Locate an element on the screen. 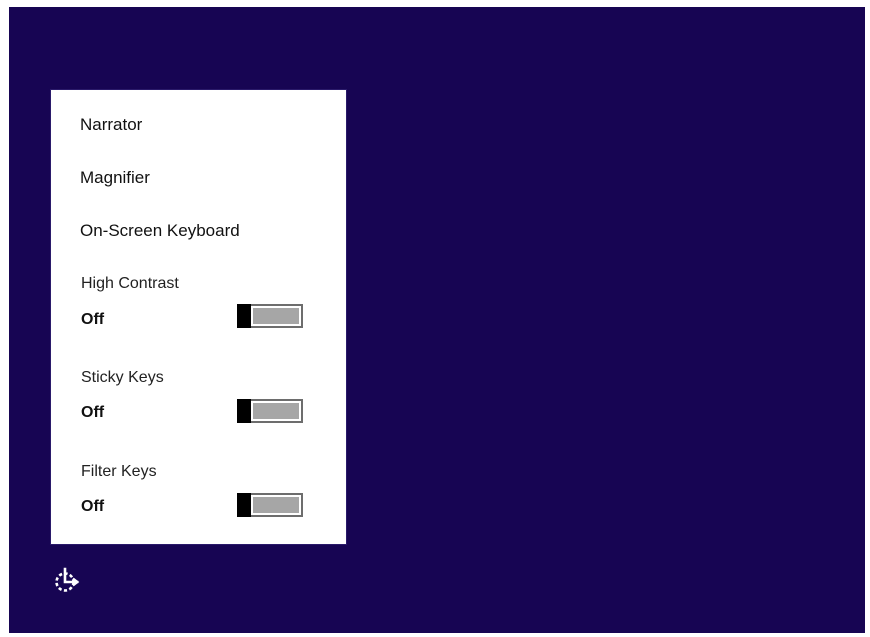 The image size is (870, 637). high-contrast-label: High Contrast is located at coordinates (130, 283).